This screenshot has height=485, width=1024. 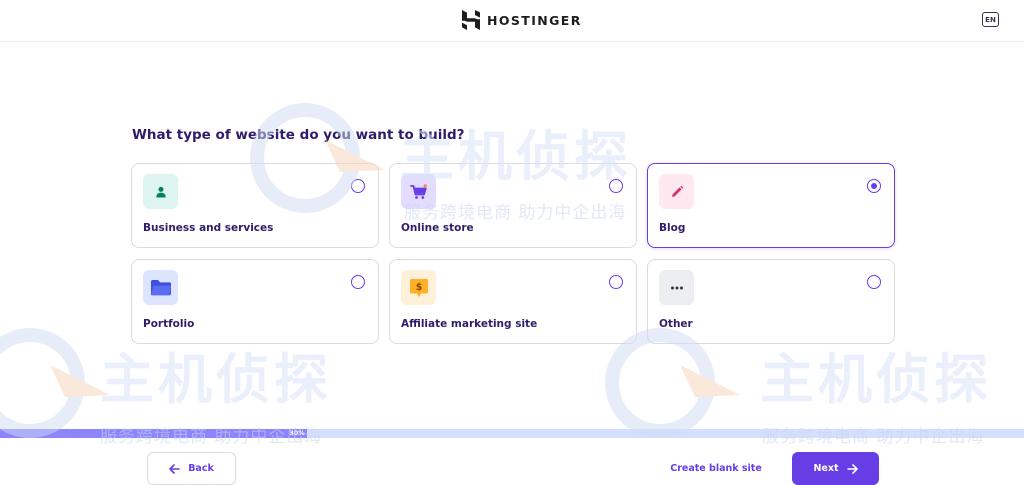 I want to click on more-dots-icon, so click(x=676, y=287).